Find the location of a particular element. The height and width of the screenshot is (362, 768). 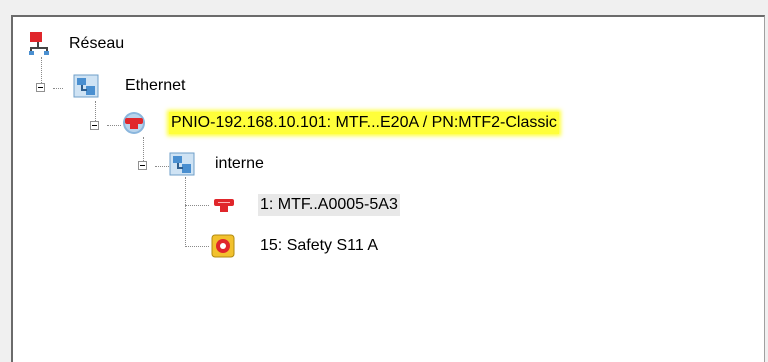

tree-node-label: Ethernet is located at coordinates (155, 85).